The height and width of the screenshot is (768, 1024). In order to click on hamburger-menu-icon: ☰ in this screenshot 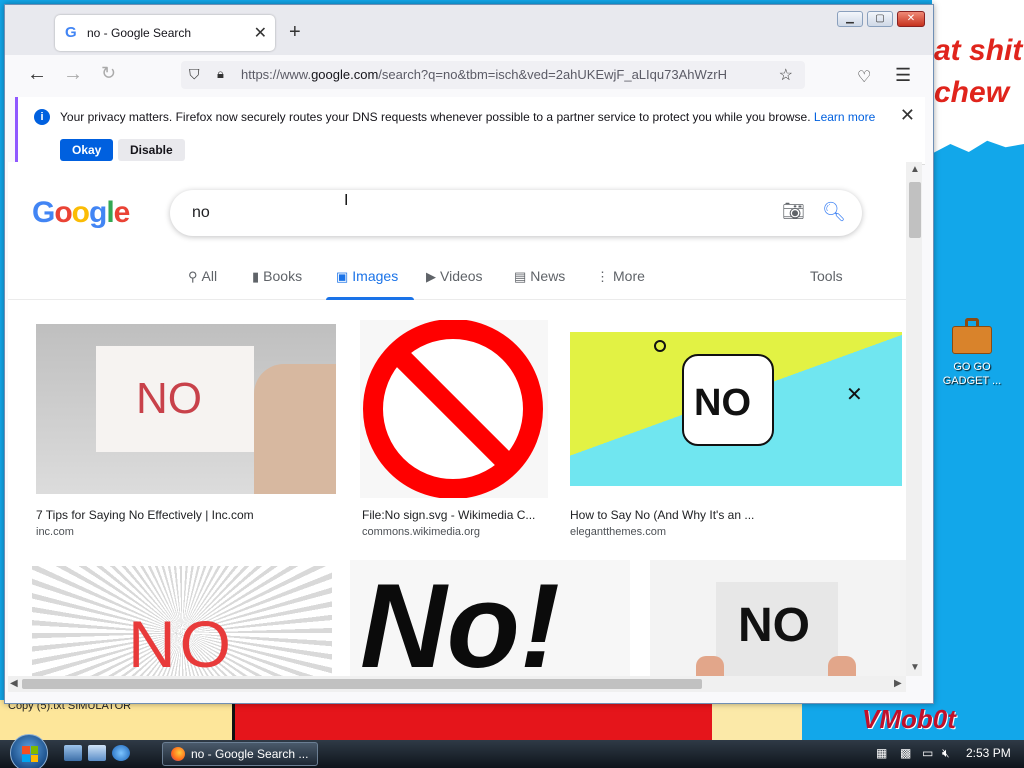, I will do `click(903, 75)`.